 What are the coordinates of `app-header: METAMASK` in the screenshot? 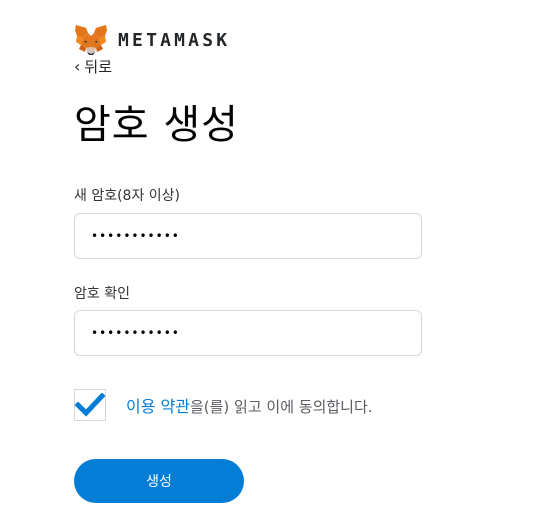 It's located at (152, 40).